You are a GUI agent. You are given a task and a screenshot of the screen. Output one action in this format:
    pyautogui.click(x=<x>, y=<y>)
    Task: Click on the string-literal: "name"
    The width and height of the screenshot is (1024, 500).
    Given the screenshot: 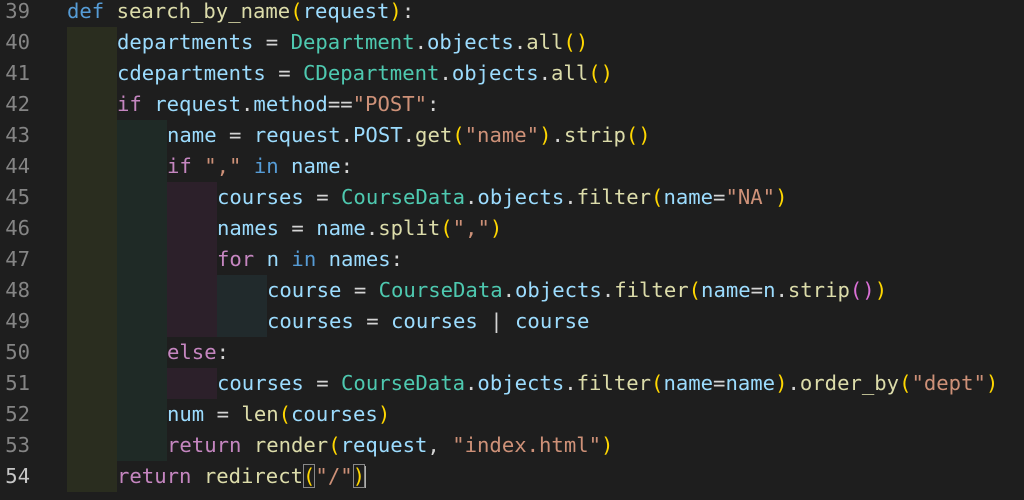 What is the action you would take?
    pyautogui.click(x=502, y=135)
    